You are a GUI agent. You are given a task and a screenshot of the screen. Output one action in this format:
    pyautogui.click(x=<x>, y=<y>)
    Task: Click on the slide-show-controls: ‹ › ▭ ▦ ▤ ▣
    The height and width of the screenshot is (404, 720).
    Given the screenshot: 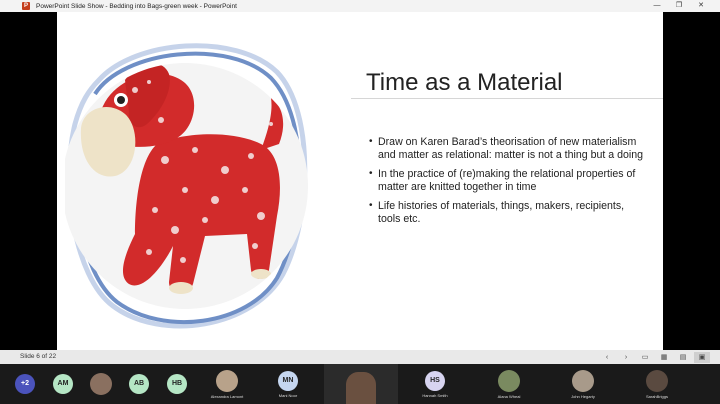 What is the action you would take?
    pyautogui.click(x=654, y=357)
    